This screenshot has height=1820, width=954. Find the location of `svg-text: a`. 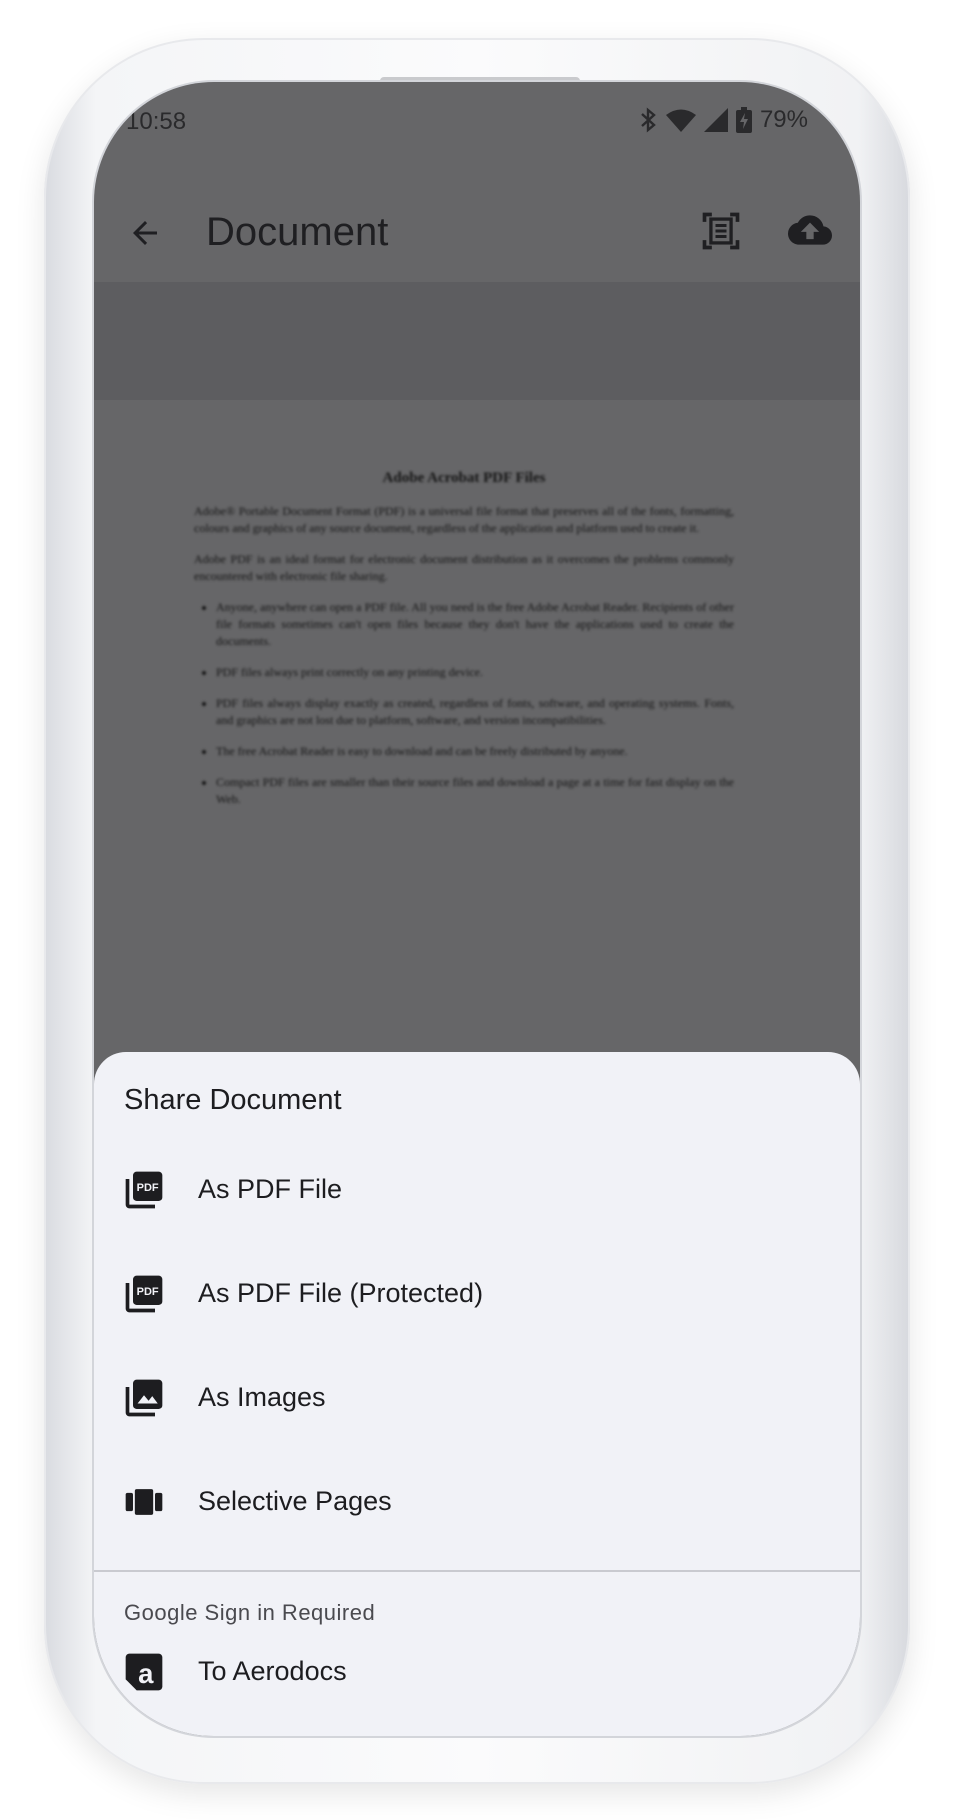

svg-text: a is located at coordinates (146, 1673).